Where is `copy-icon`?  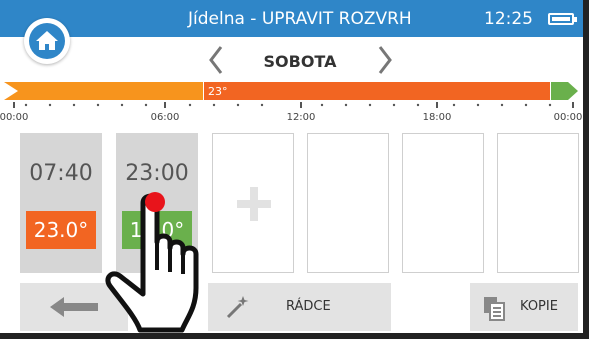 copy-icon is located at coordinates (494, 309).